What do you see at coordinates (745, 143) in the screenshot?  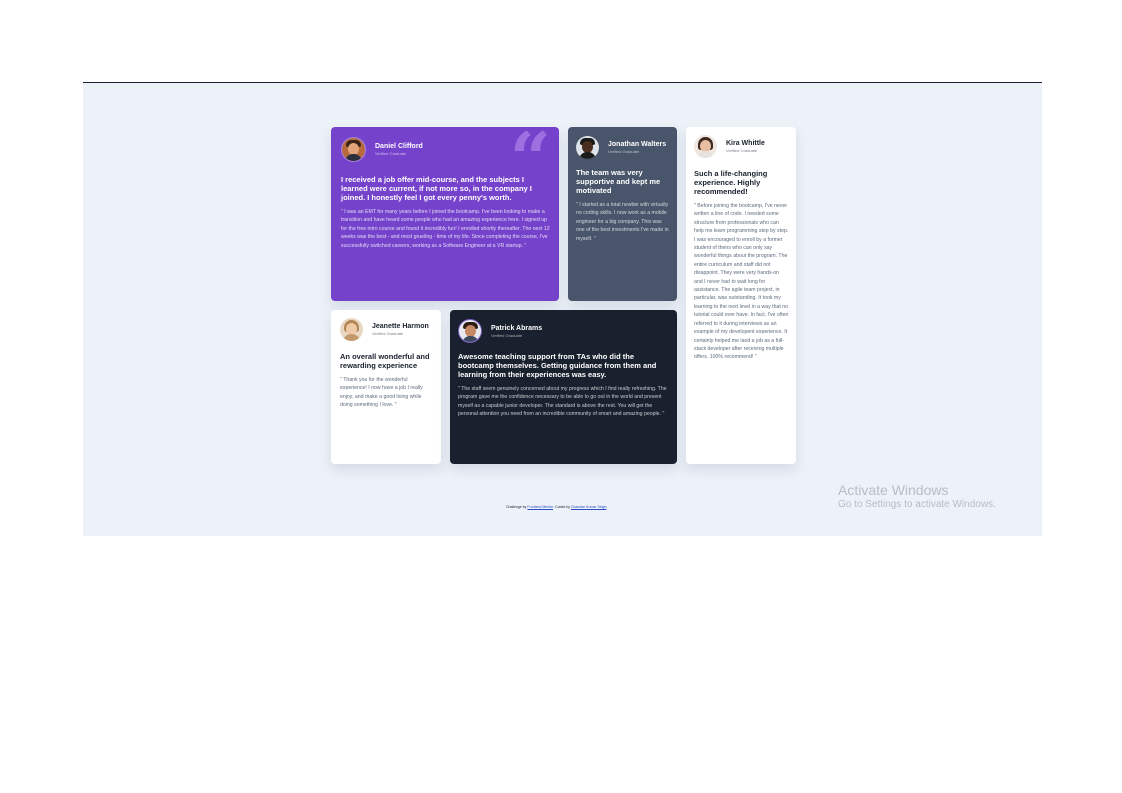 I see `author-name: Kira Whittle` at bounding box center [745, 143].